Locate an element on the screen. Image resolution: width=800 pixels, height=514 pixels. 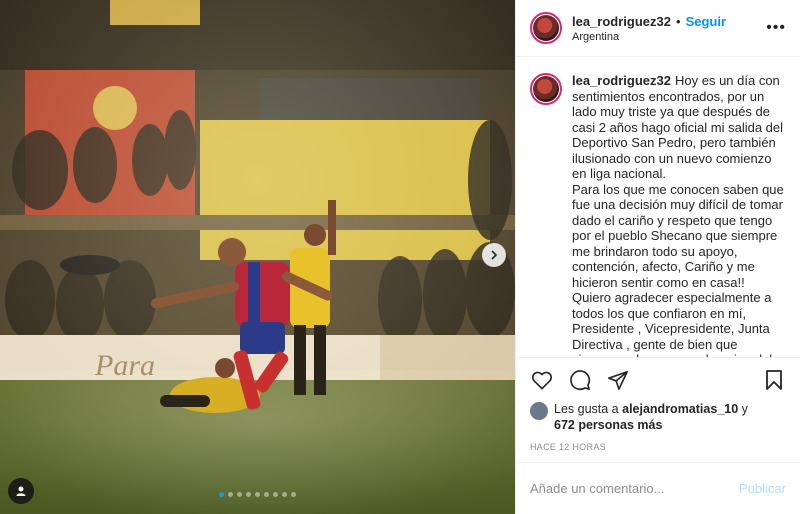
likes-others-count: 672 personas más is located at coordinates (608, 425).